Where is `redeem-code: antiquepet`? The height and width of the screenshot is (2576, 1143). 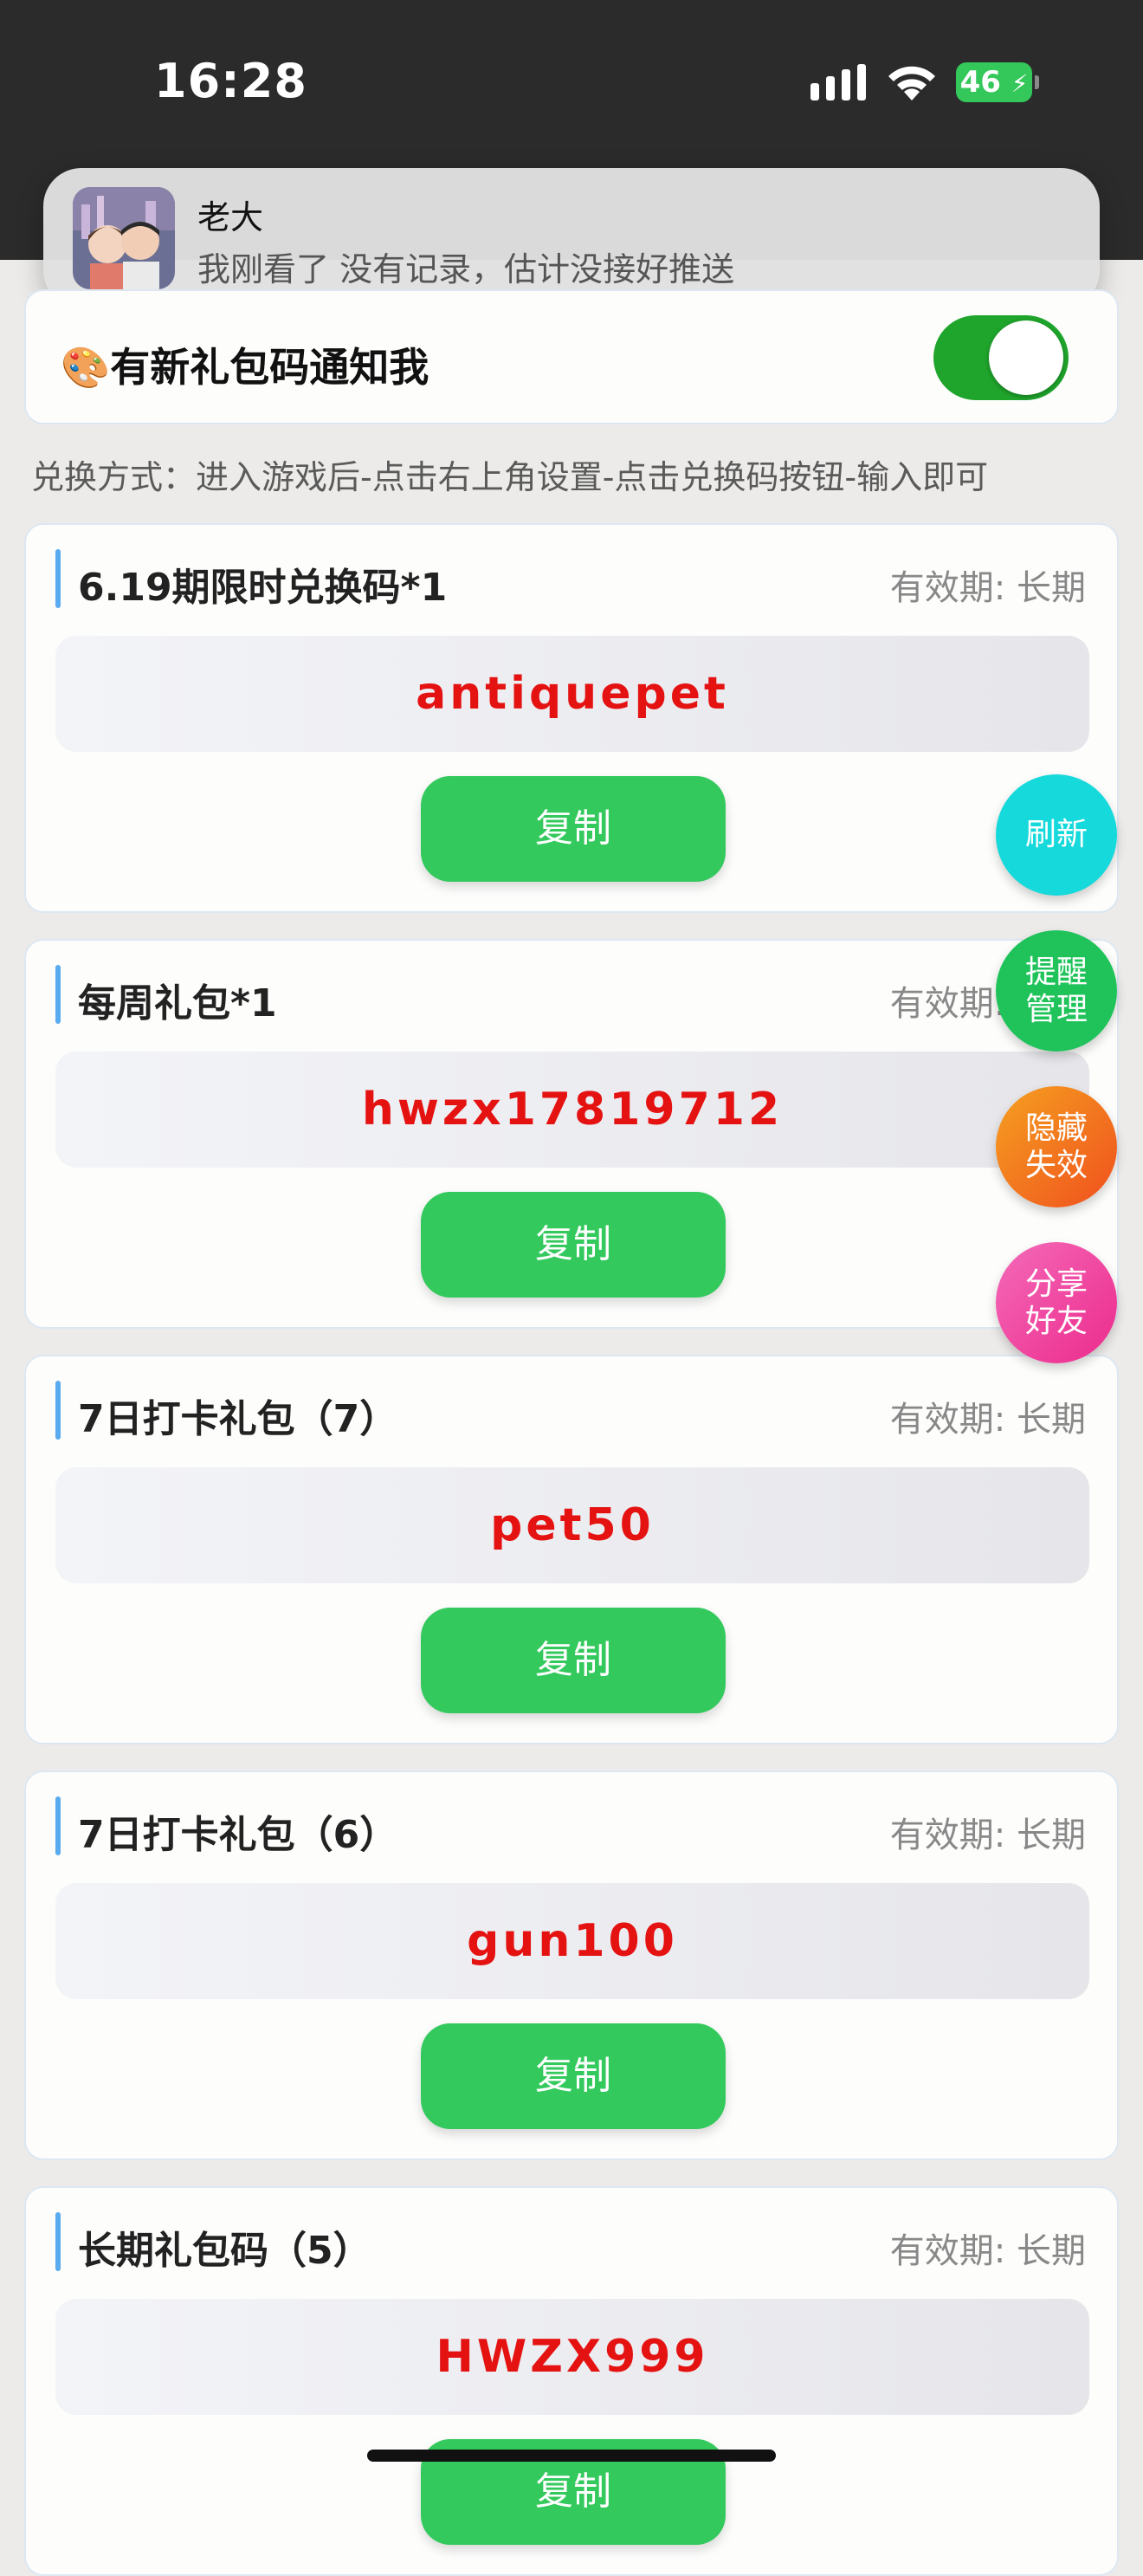
redeem-code: antiquepet is located at coordinates (572, 694).